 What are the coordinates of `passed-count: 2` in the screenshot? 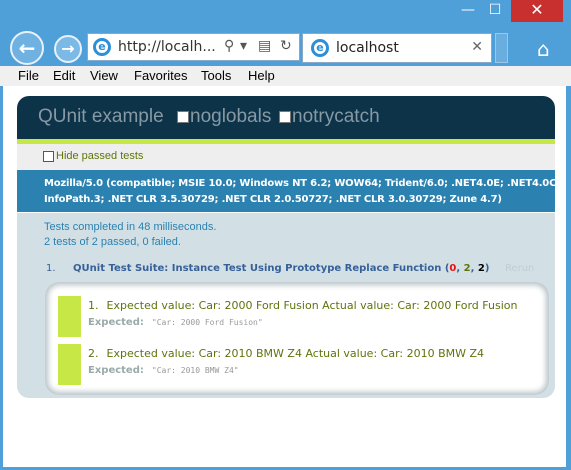 It's located at (467, 268).